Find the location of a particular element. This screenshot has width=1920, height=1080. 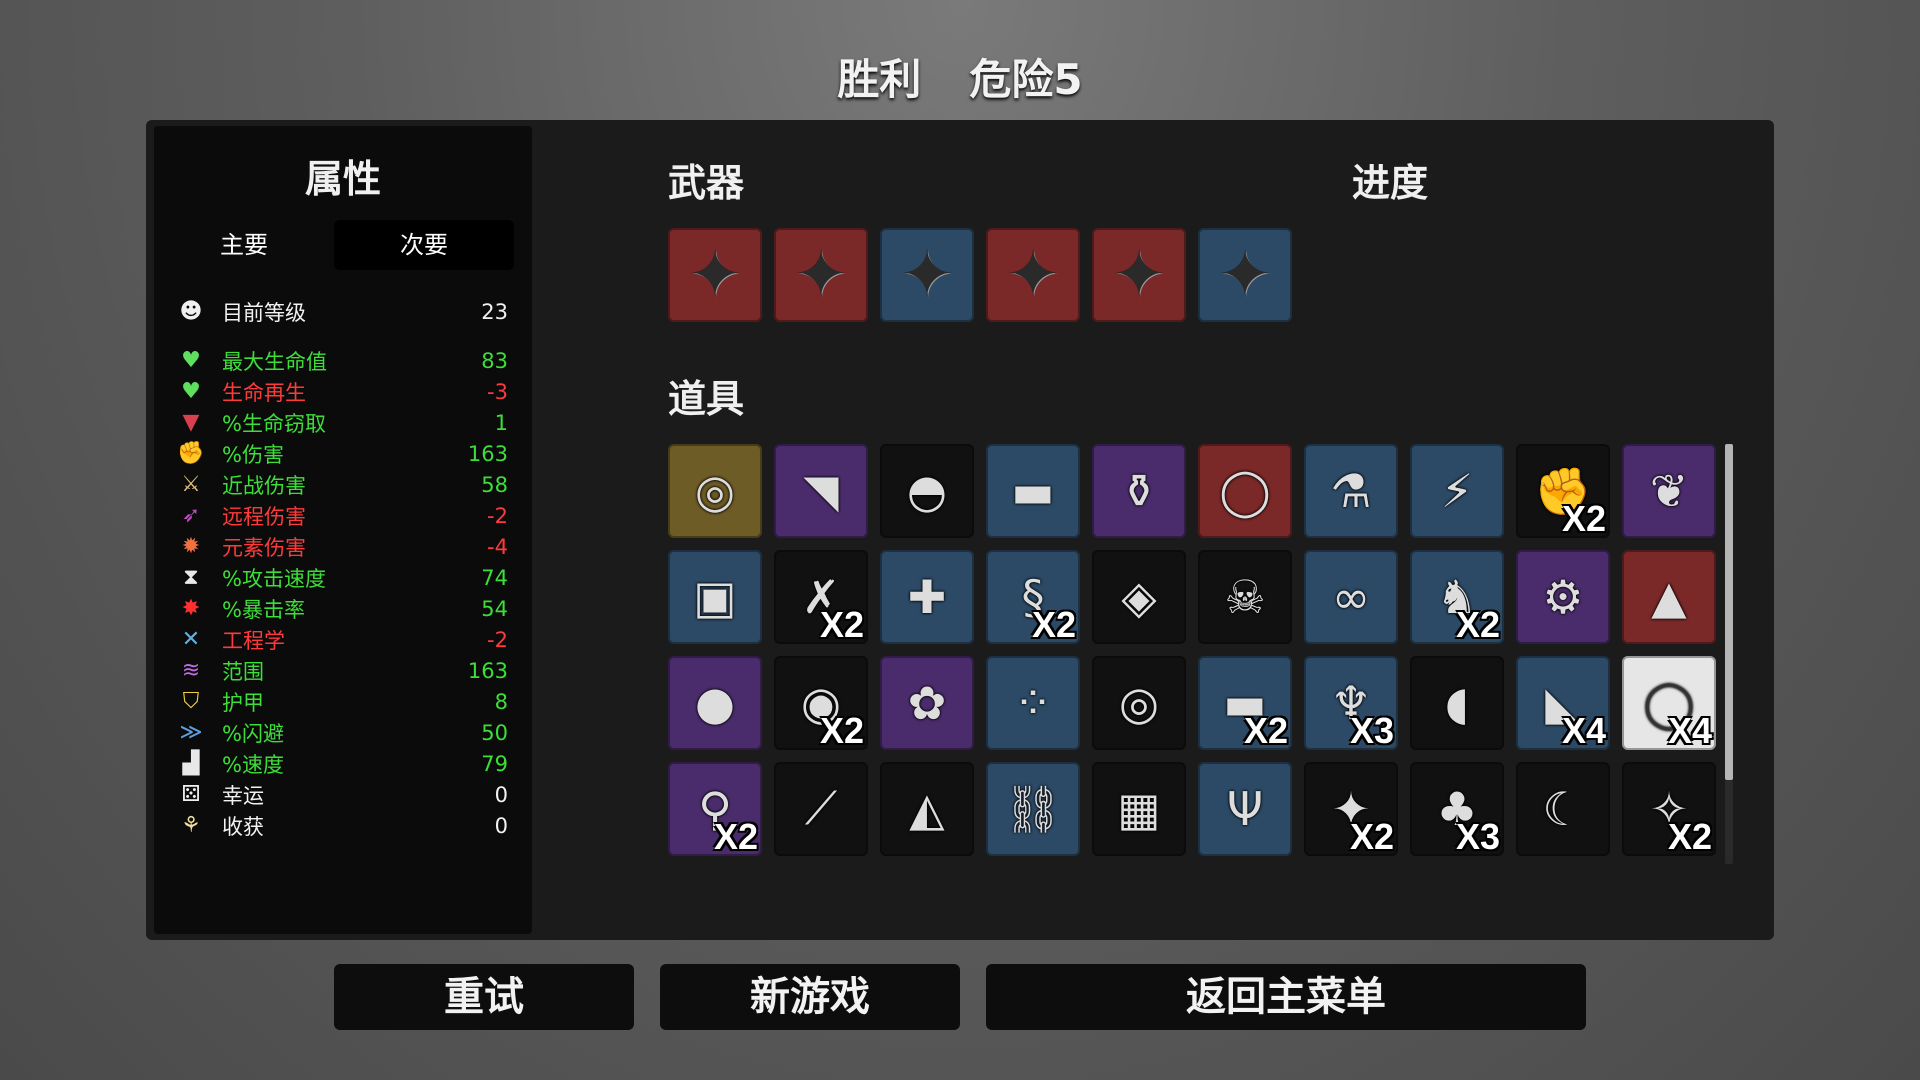

mouth-icon: ◖ is located at coordinates (1457, 703).